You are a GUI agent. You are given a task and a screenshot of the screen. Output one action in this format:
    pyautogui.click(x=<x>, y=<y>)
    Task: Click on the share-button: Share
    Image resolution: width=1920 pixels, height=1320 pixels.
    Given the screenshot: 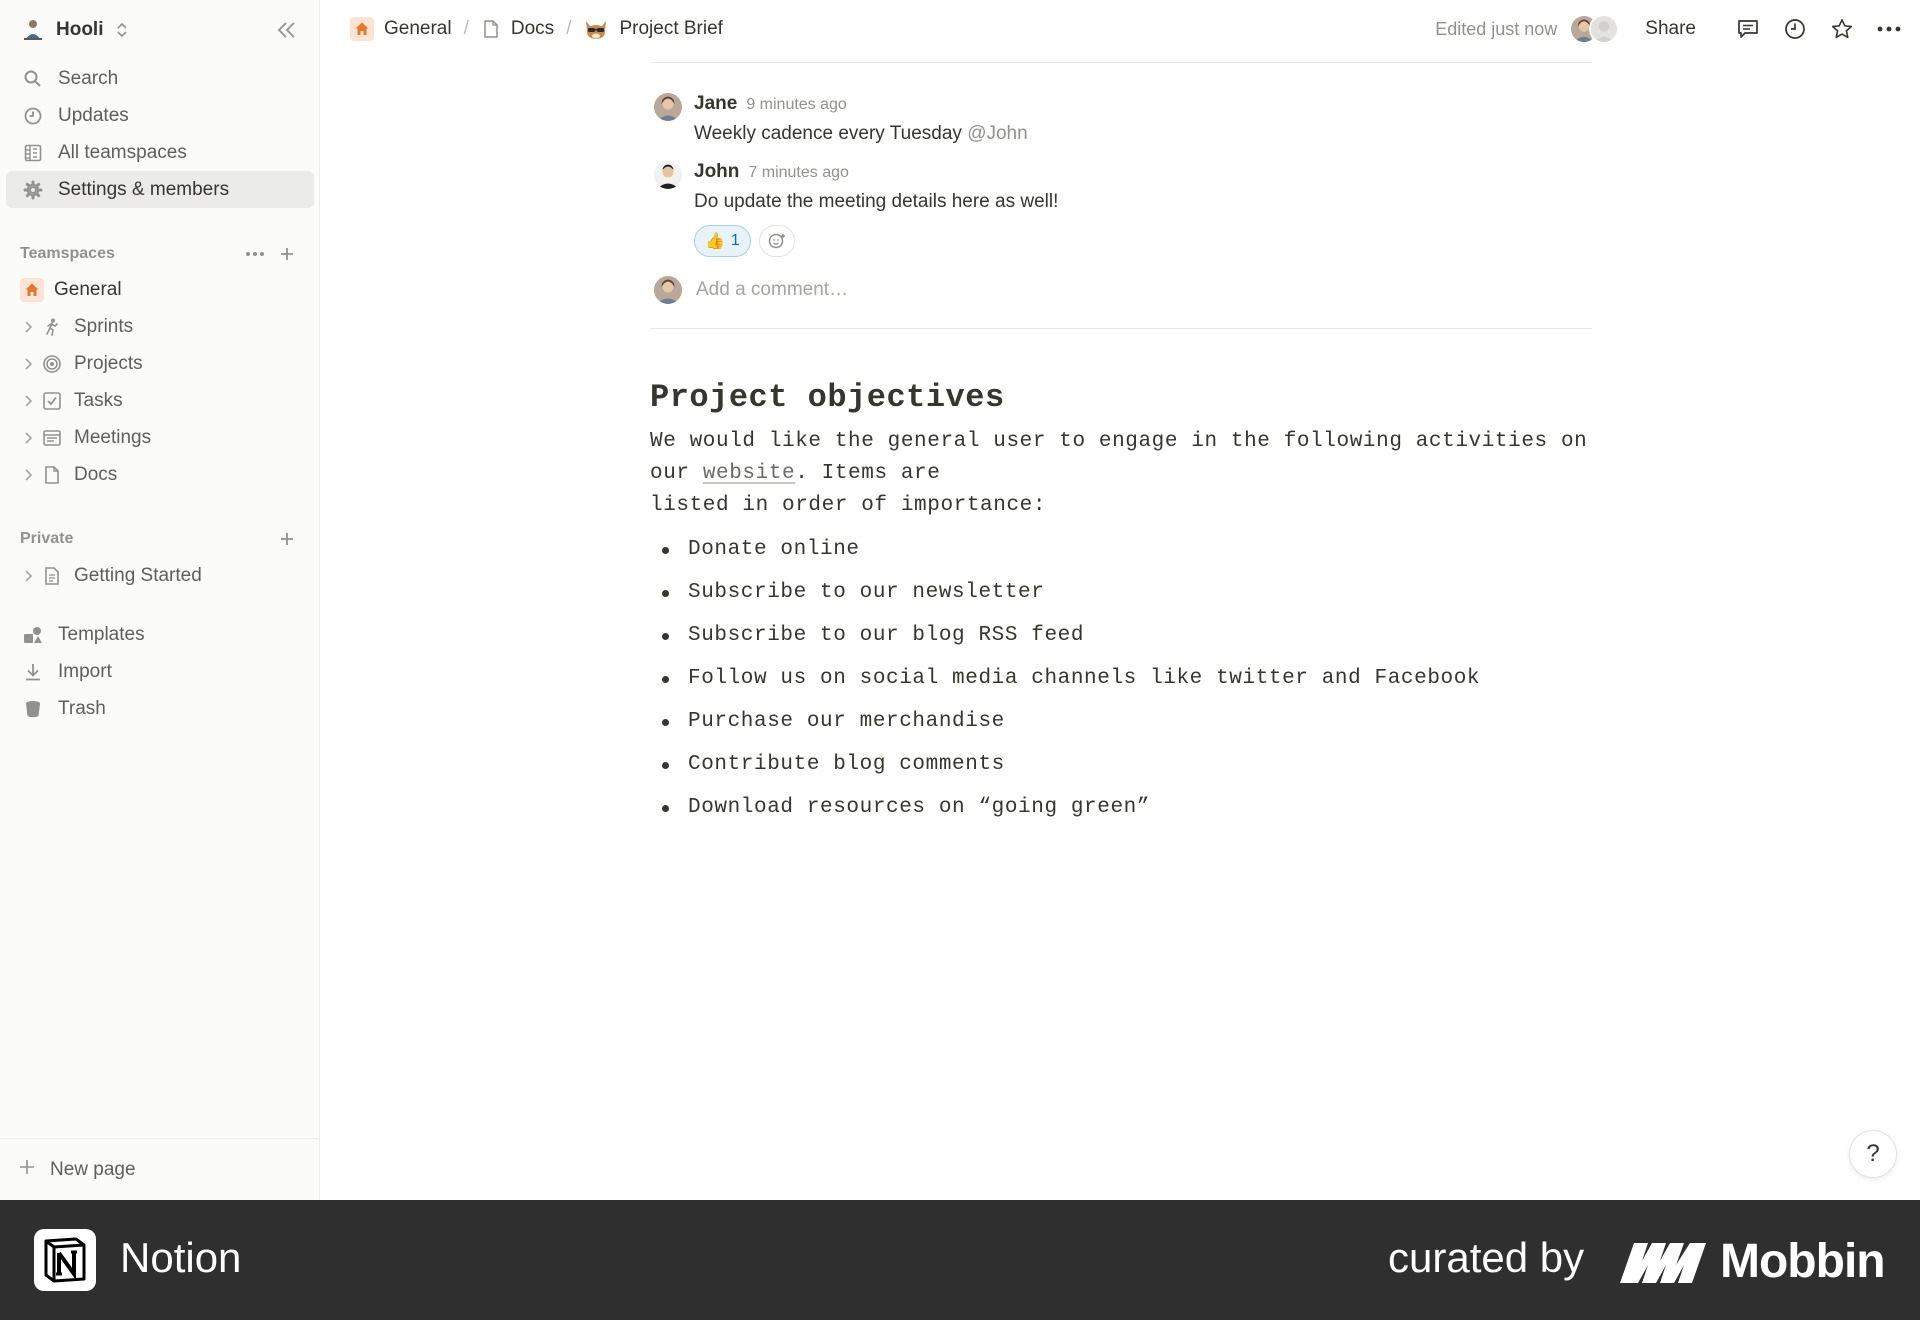 What is the action you would take?
    pyautogui.click(x=1670, y=29)
    